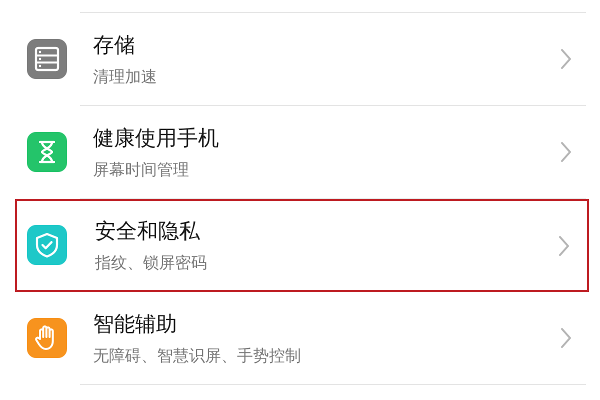  What do you see at coordinates (141, 170) in the screenshot?
I see `item-subtitle: 屏幕时间管理` at bounding box center [141, 170].